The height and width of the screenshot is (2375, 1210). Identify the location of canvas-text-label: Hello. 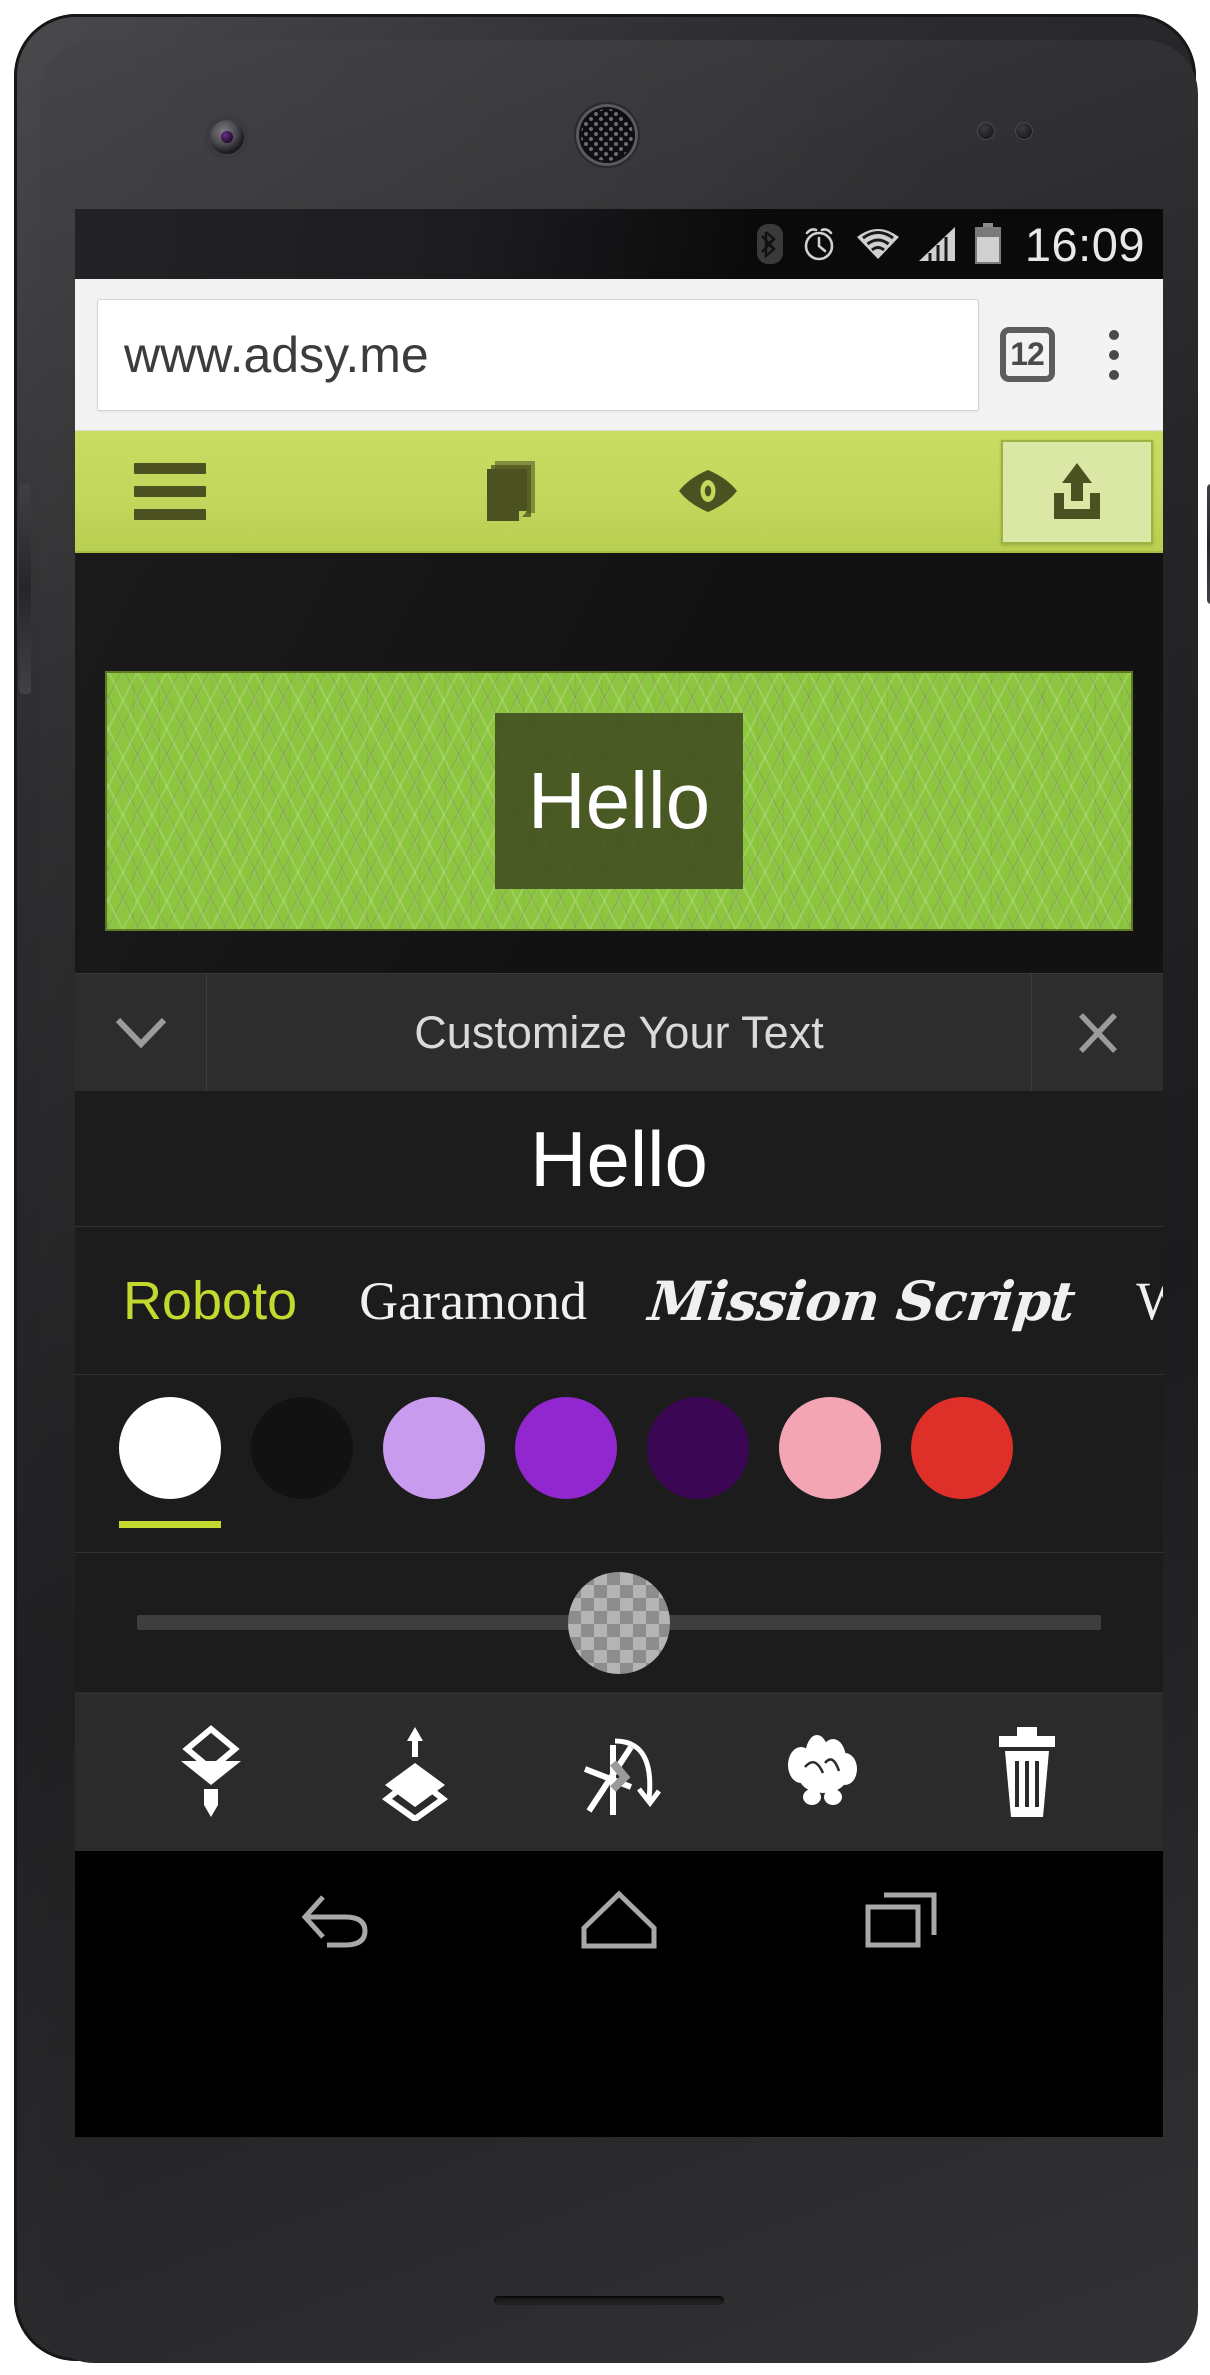
(619, 800).